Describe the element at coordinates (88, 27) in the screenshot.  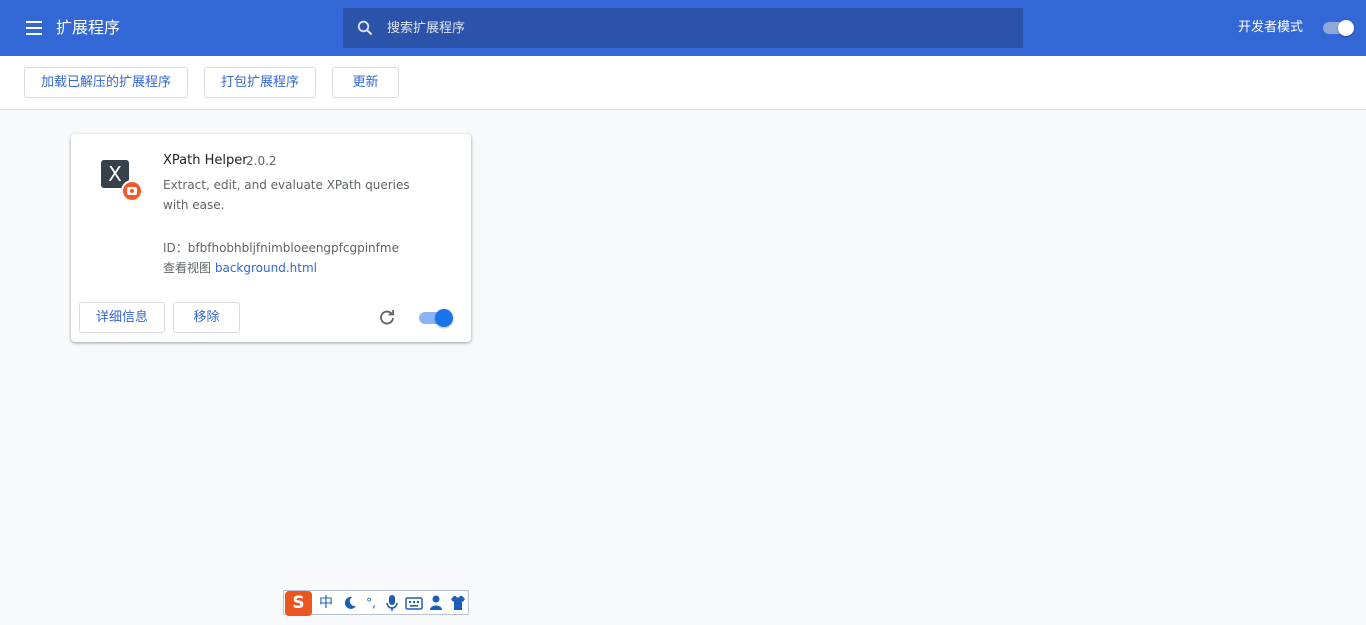
I see `page-title: 扩展程序` at that location.